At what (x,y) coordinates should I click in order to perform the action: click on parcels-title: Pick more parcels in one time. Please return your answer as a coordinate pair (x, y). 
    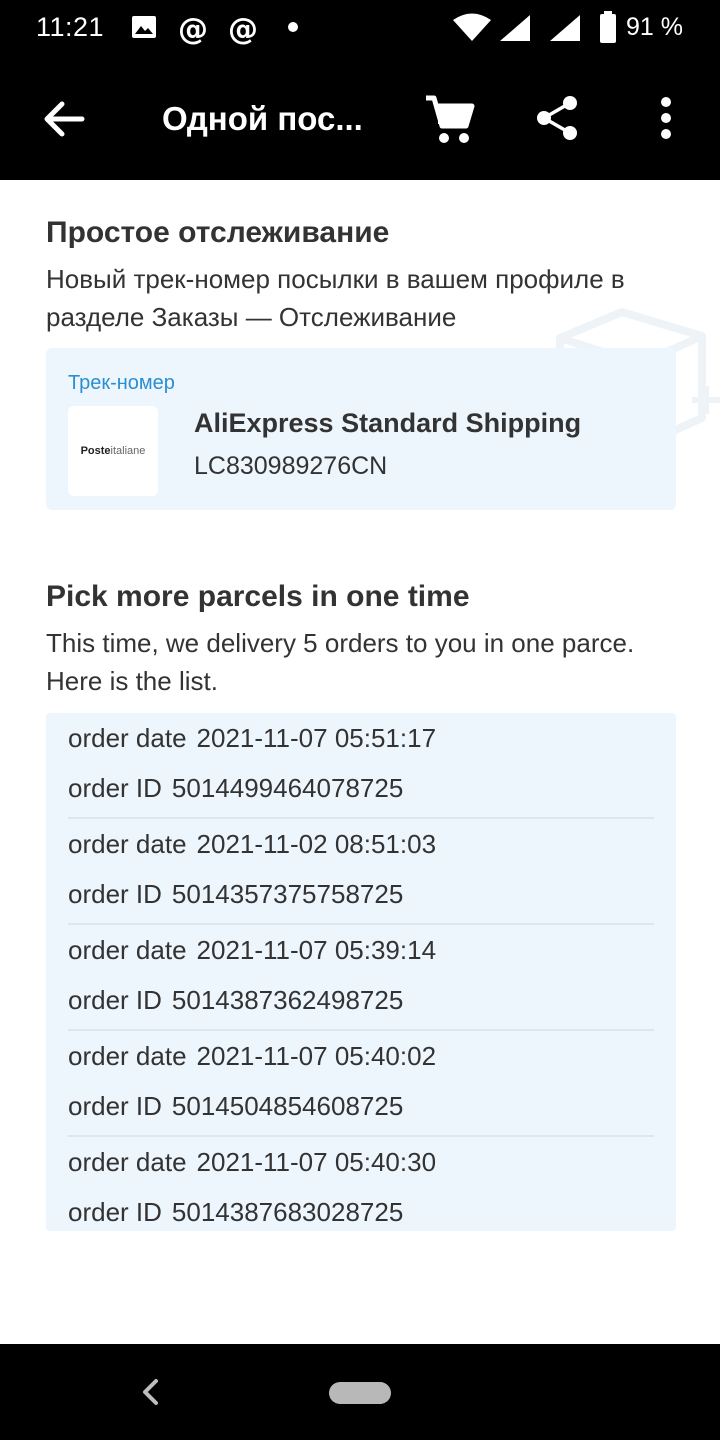
    Looking at the image, I should click on (258, 596).